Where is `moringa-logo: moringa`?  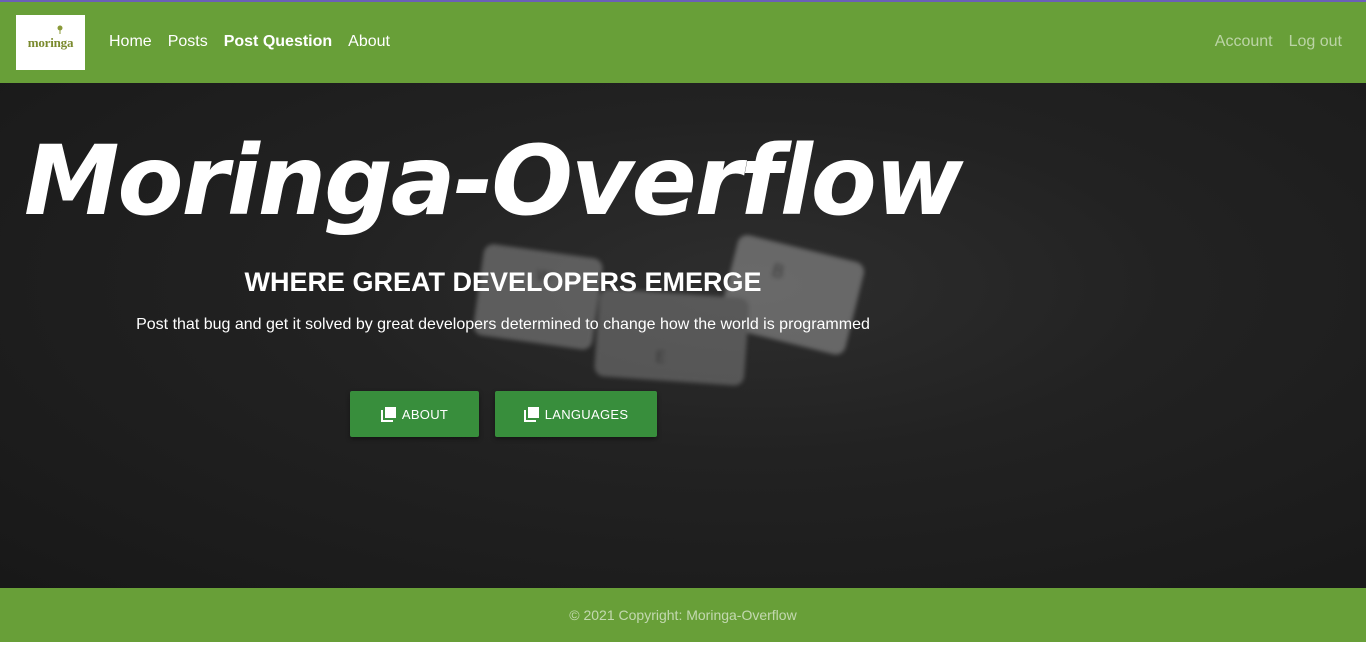 moringa-logo: moringa is located at coordinates (50, 42).